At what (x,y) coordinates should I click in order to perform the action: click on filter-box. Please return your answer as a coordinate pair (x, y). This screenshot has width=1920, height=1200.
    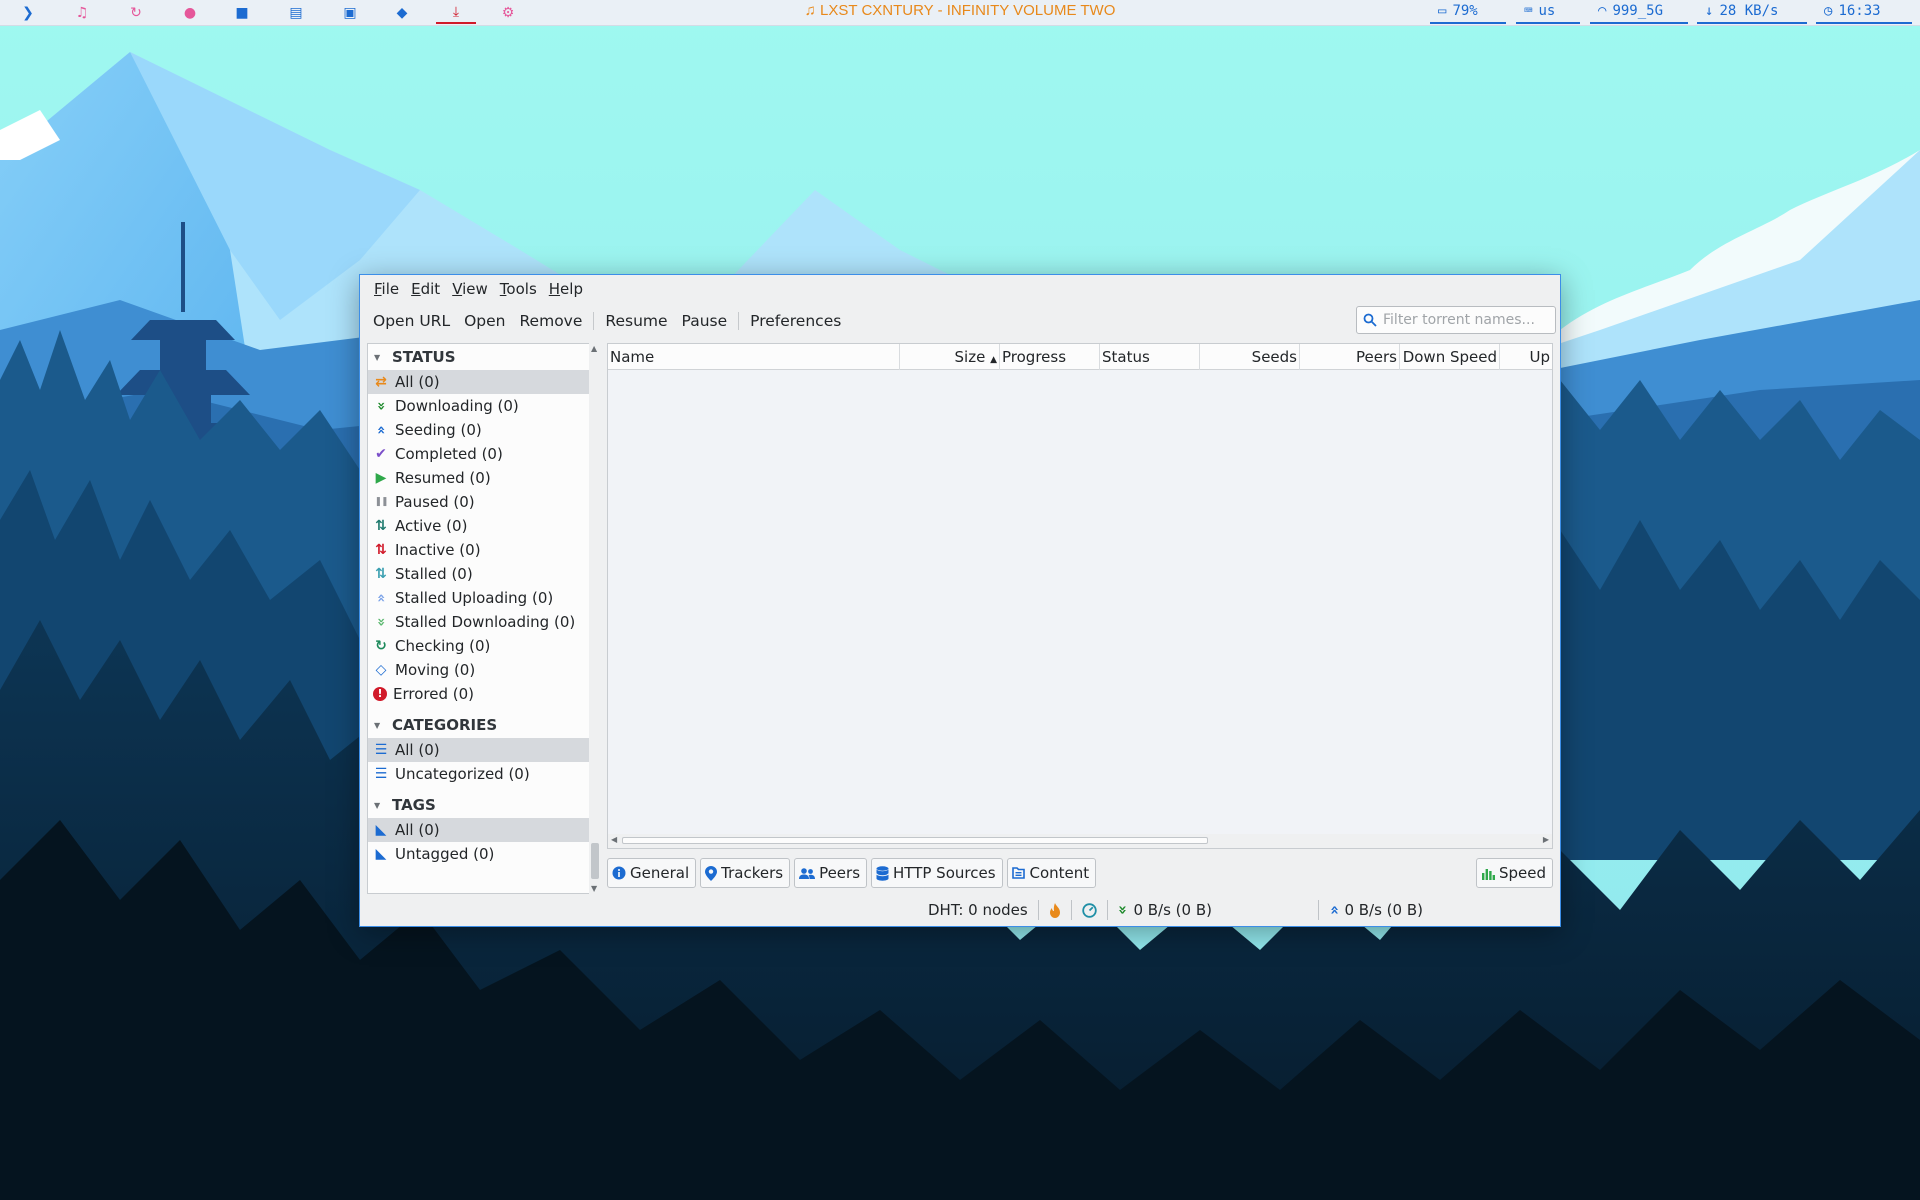
    Looking at the image, I should click on (1456, 320).